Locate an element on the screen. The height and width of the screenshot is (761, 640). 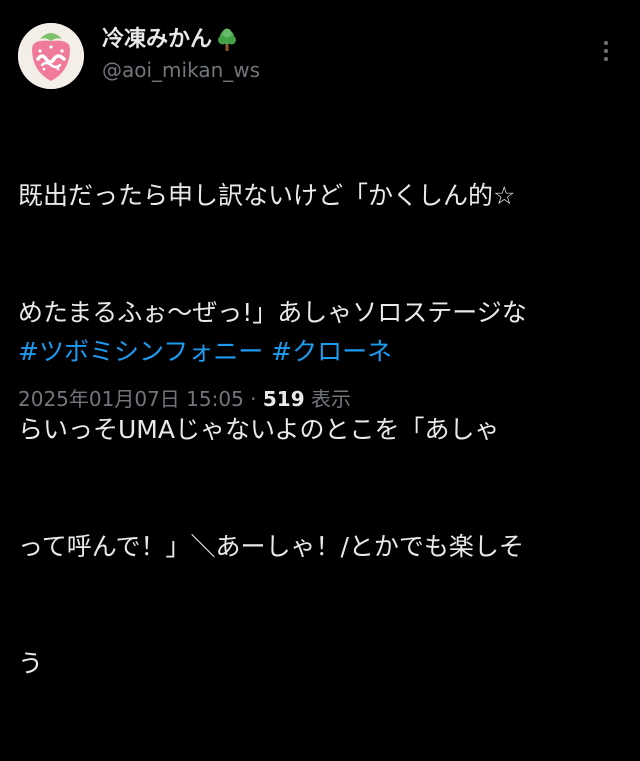
author-names: 冷凍みかん @aoi_mikan_ws is located at coordinates (181, 55).